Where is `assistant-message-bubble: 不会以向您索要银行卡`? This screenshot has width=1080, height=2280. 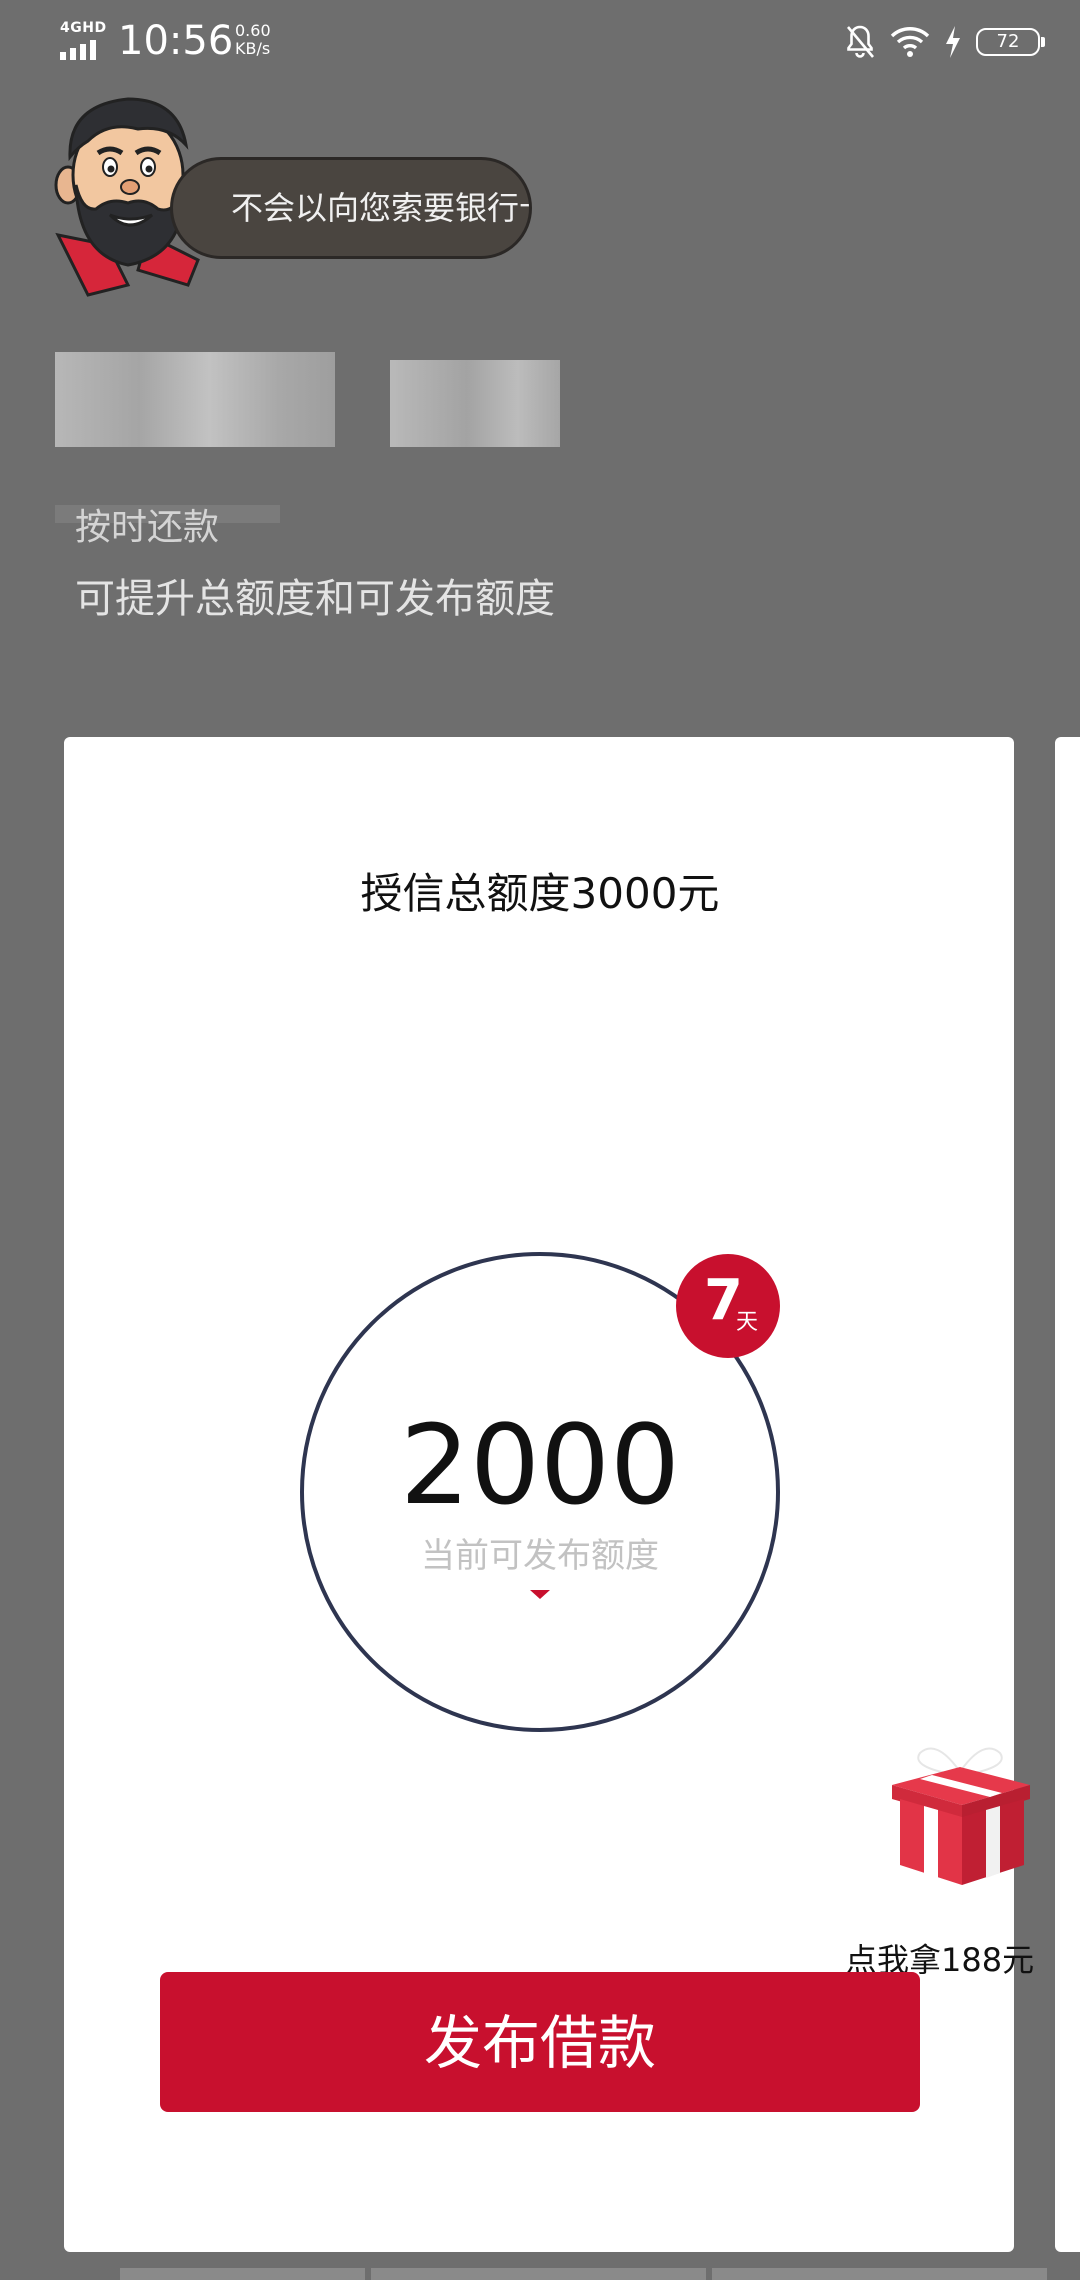 assistant-message-bubble: 不会以向您索要银行卡 is located at coordinates (351, 208).